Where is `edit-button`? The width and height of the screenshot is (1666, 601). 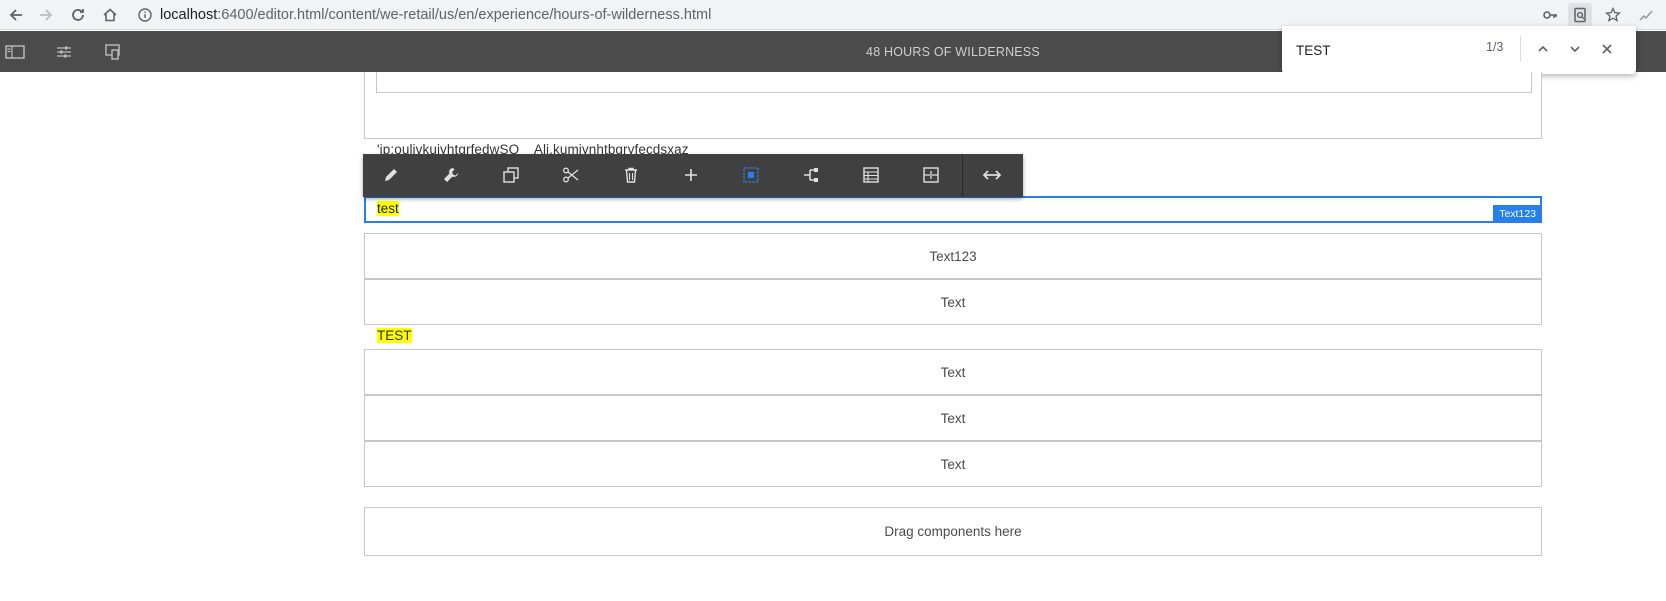
edit-button is located at coordinates (391, 175).